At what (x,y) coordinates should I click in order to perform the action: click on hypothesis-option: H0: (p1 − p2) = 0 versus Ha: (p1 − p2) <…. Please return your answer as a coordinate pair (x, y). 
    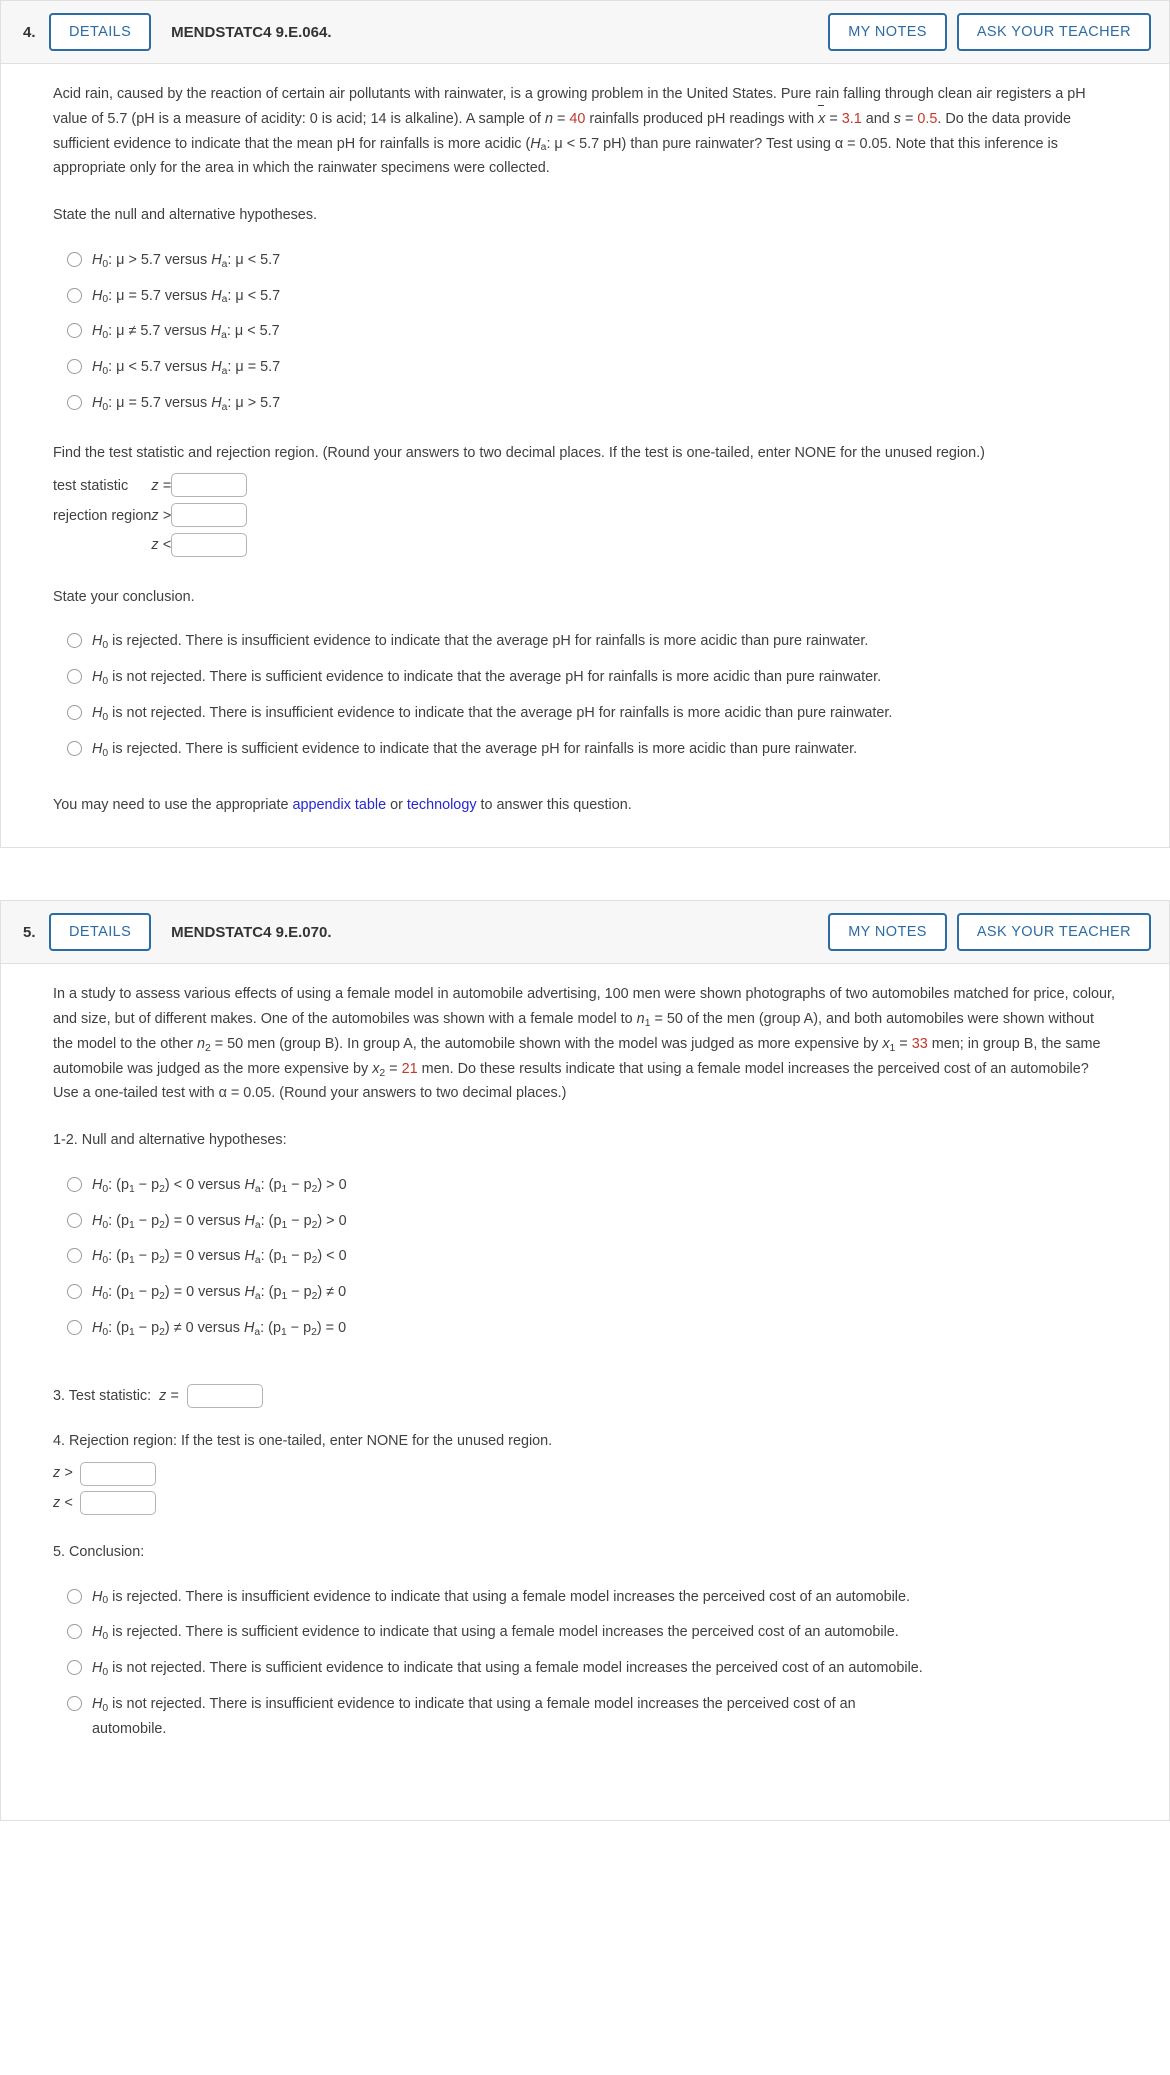
    Looking at the image, I should click on (605, 1256).